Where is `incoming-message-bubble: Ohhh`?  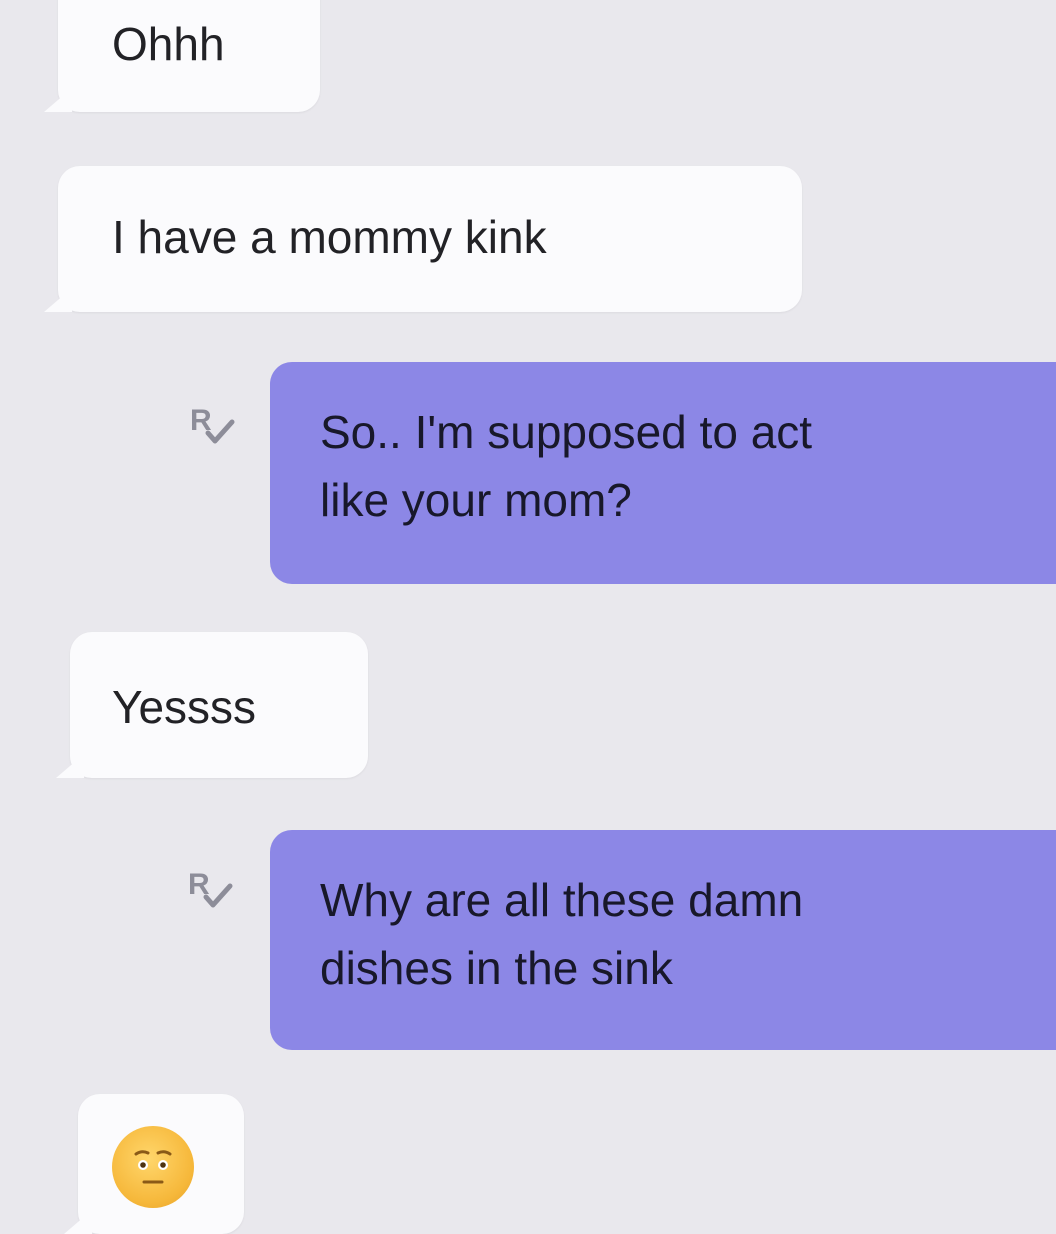 incoming-message-bubble: Ohhh is located at coordinates (189, 56).